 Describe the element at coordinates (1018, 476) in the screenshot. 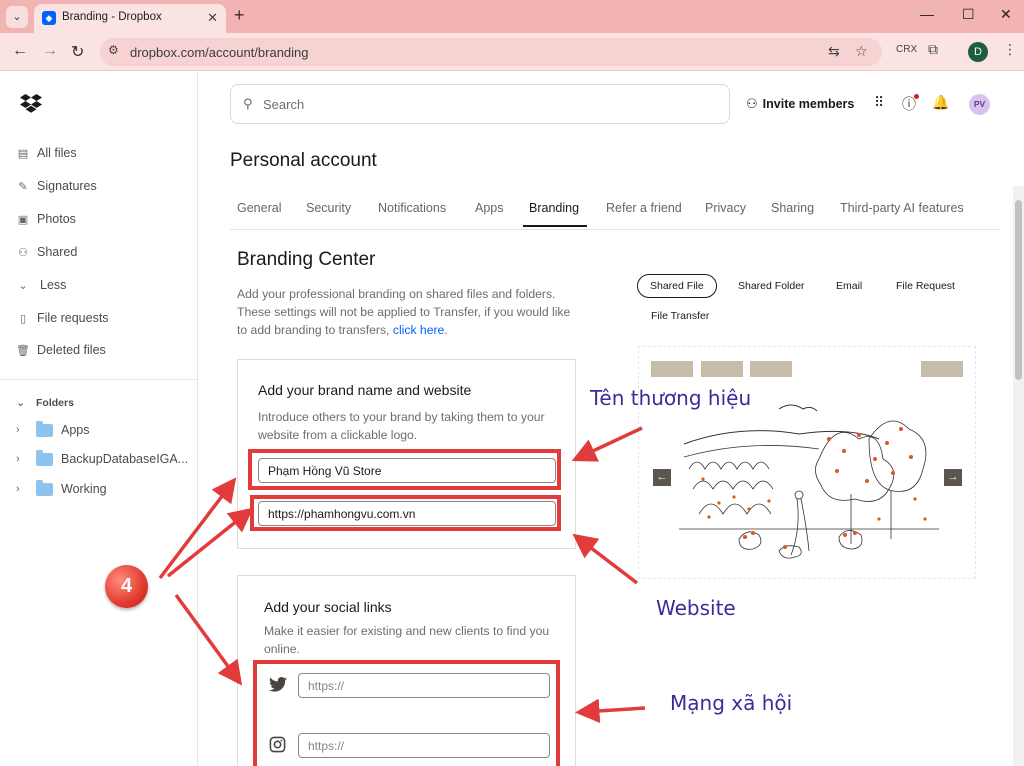

I see `page-scrollbar` at that location.